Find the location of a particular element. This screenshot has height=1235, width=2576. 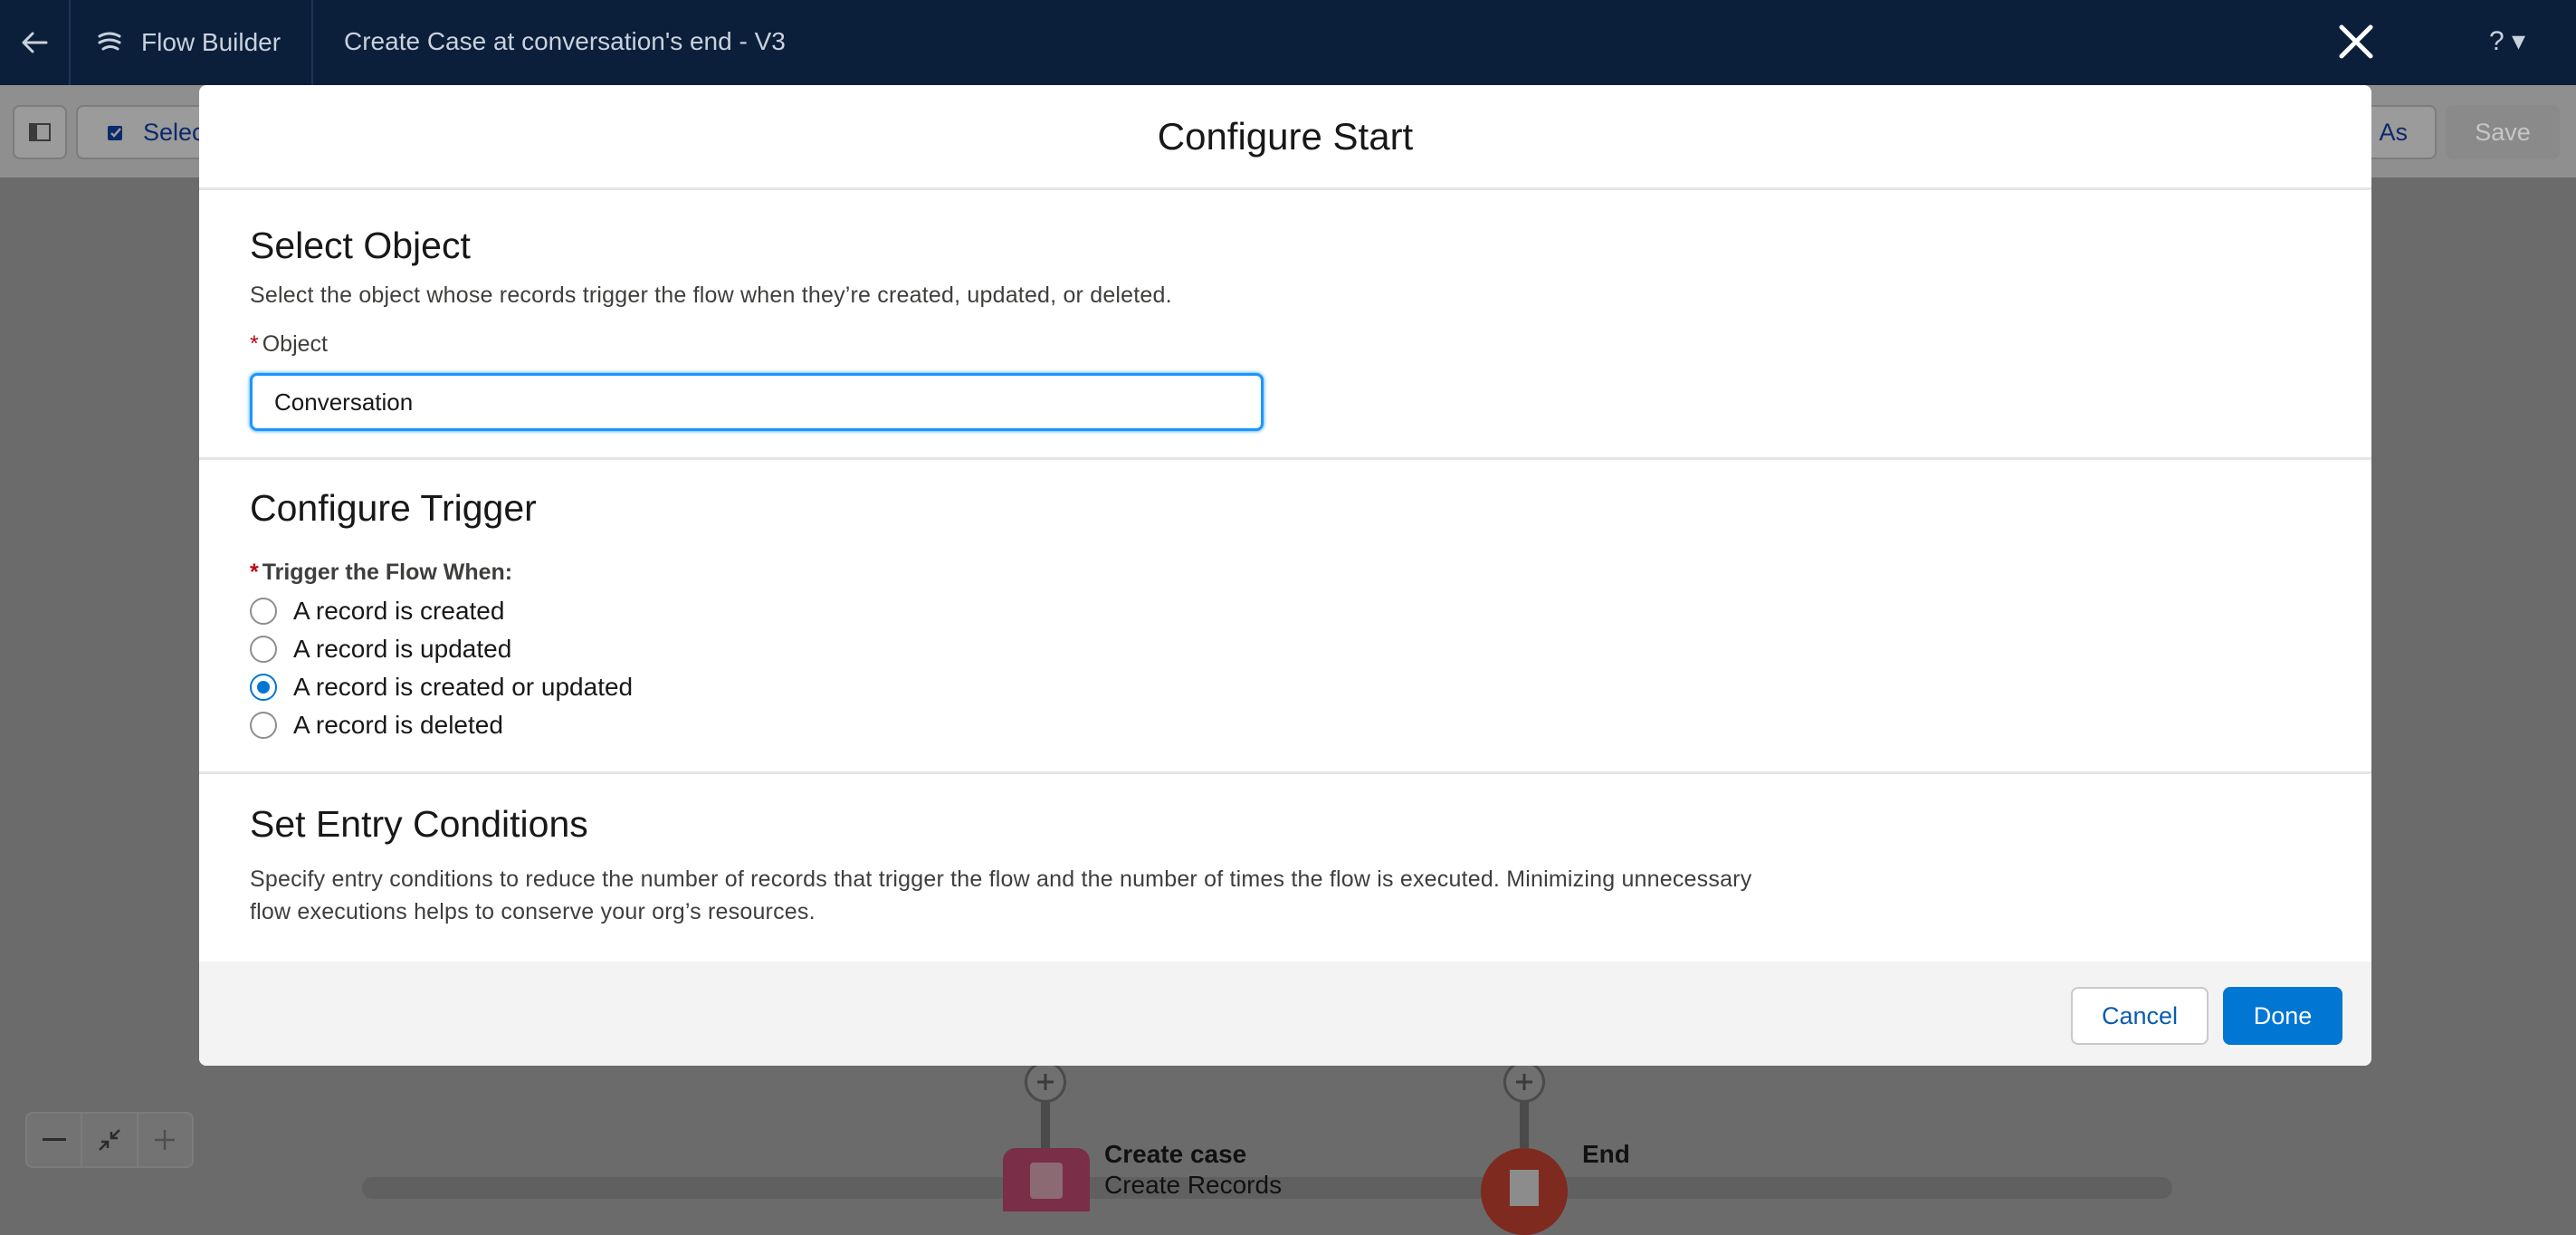

radio-option-created: A record is created is located at coordinates (377, 611).